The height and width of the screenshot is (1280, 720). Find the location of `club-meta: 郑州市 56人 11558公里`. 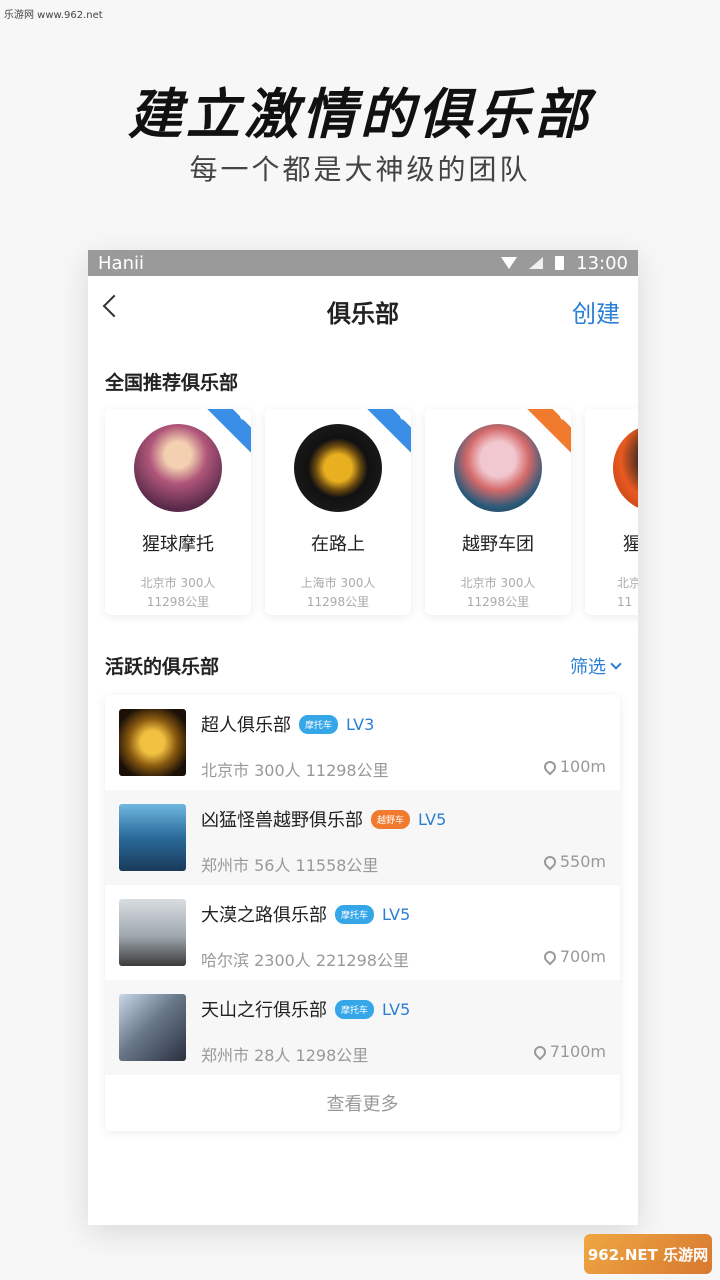

club-meta: 郑州市 56人 11558公里 is located at coordinates (290, 865).